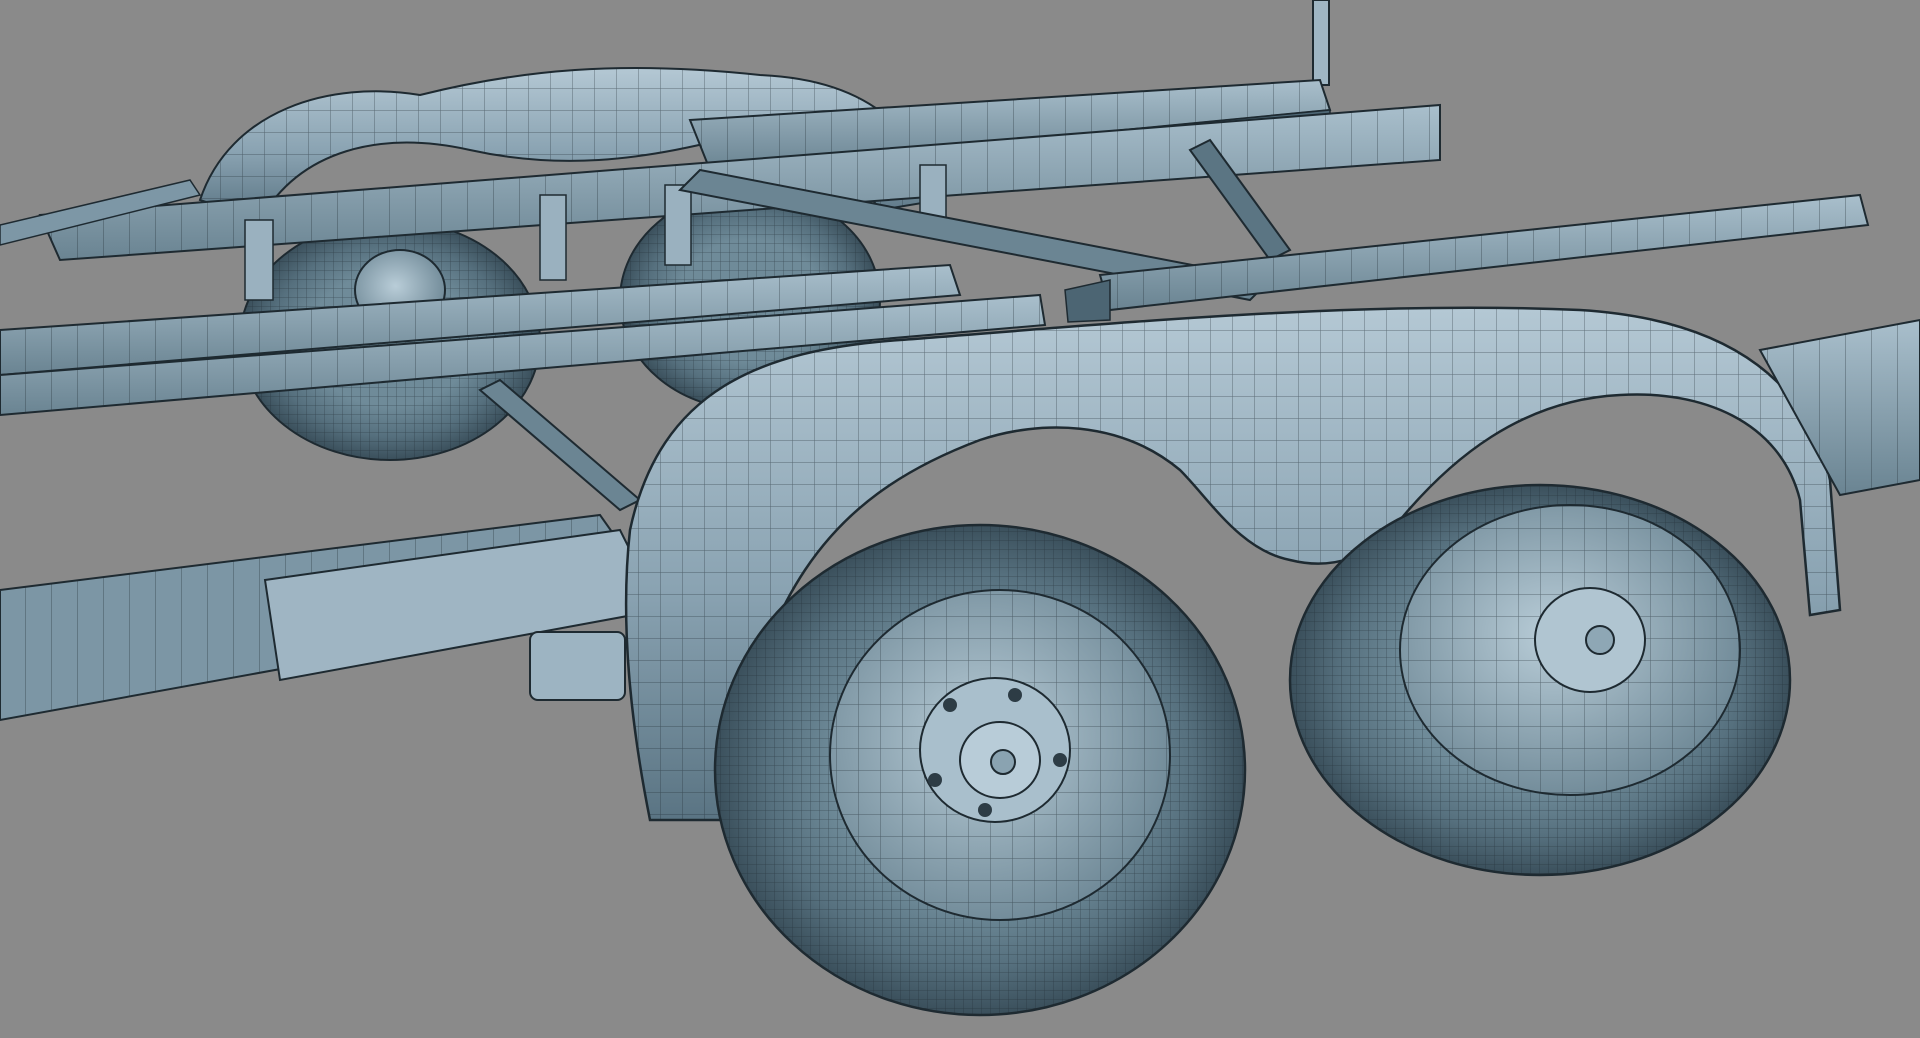  I want to click on marker-light, so click(577, 666).